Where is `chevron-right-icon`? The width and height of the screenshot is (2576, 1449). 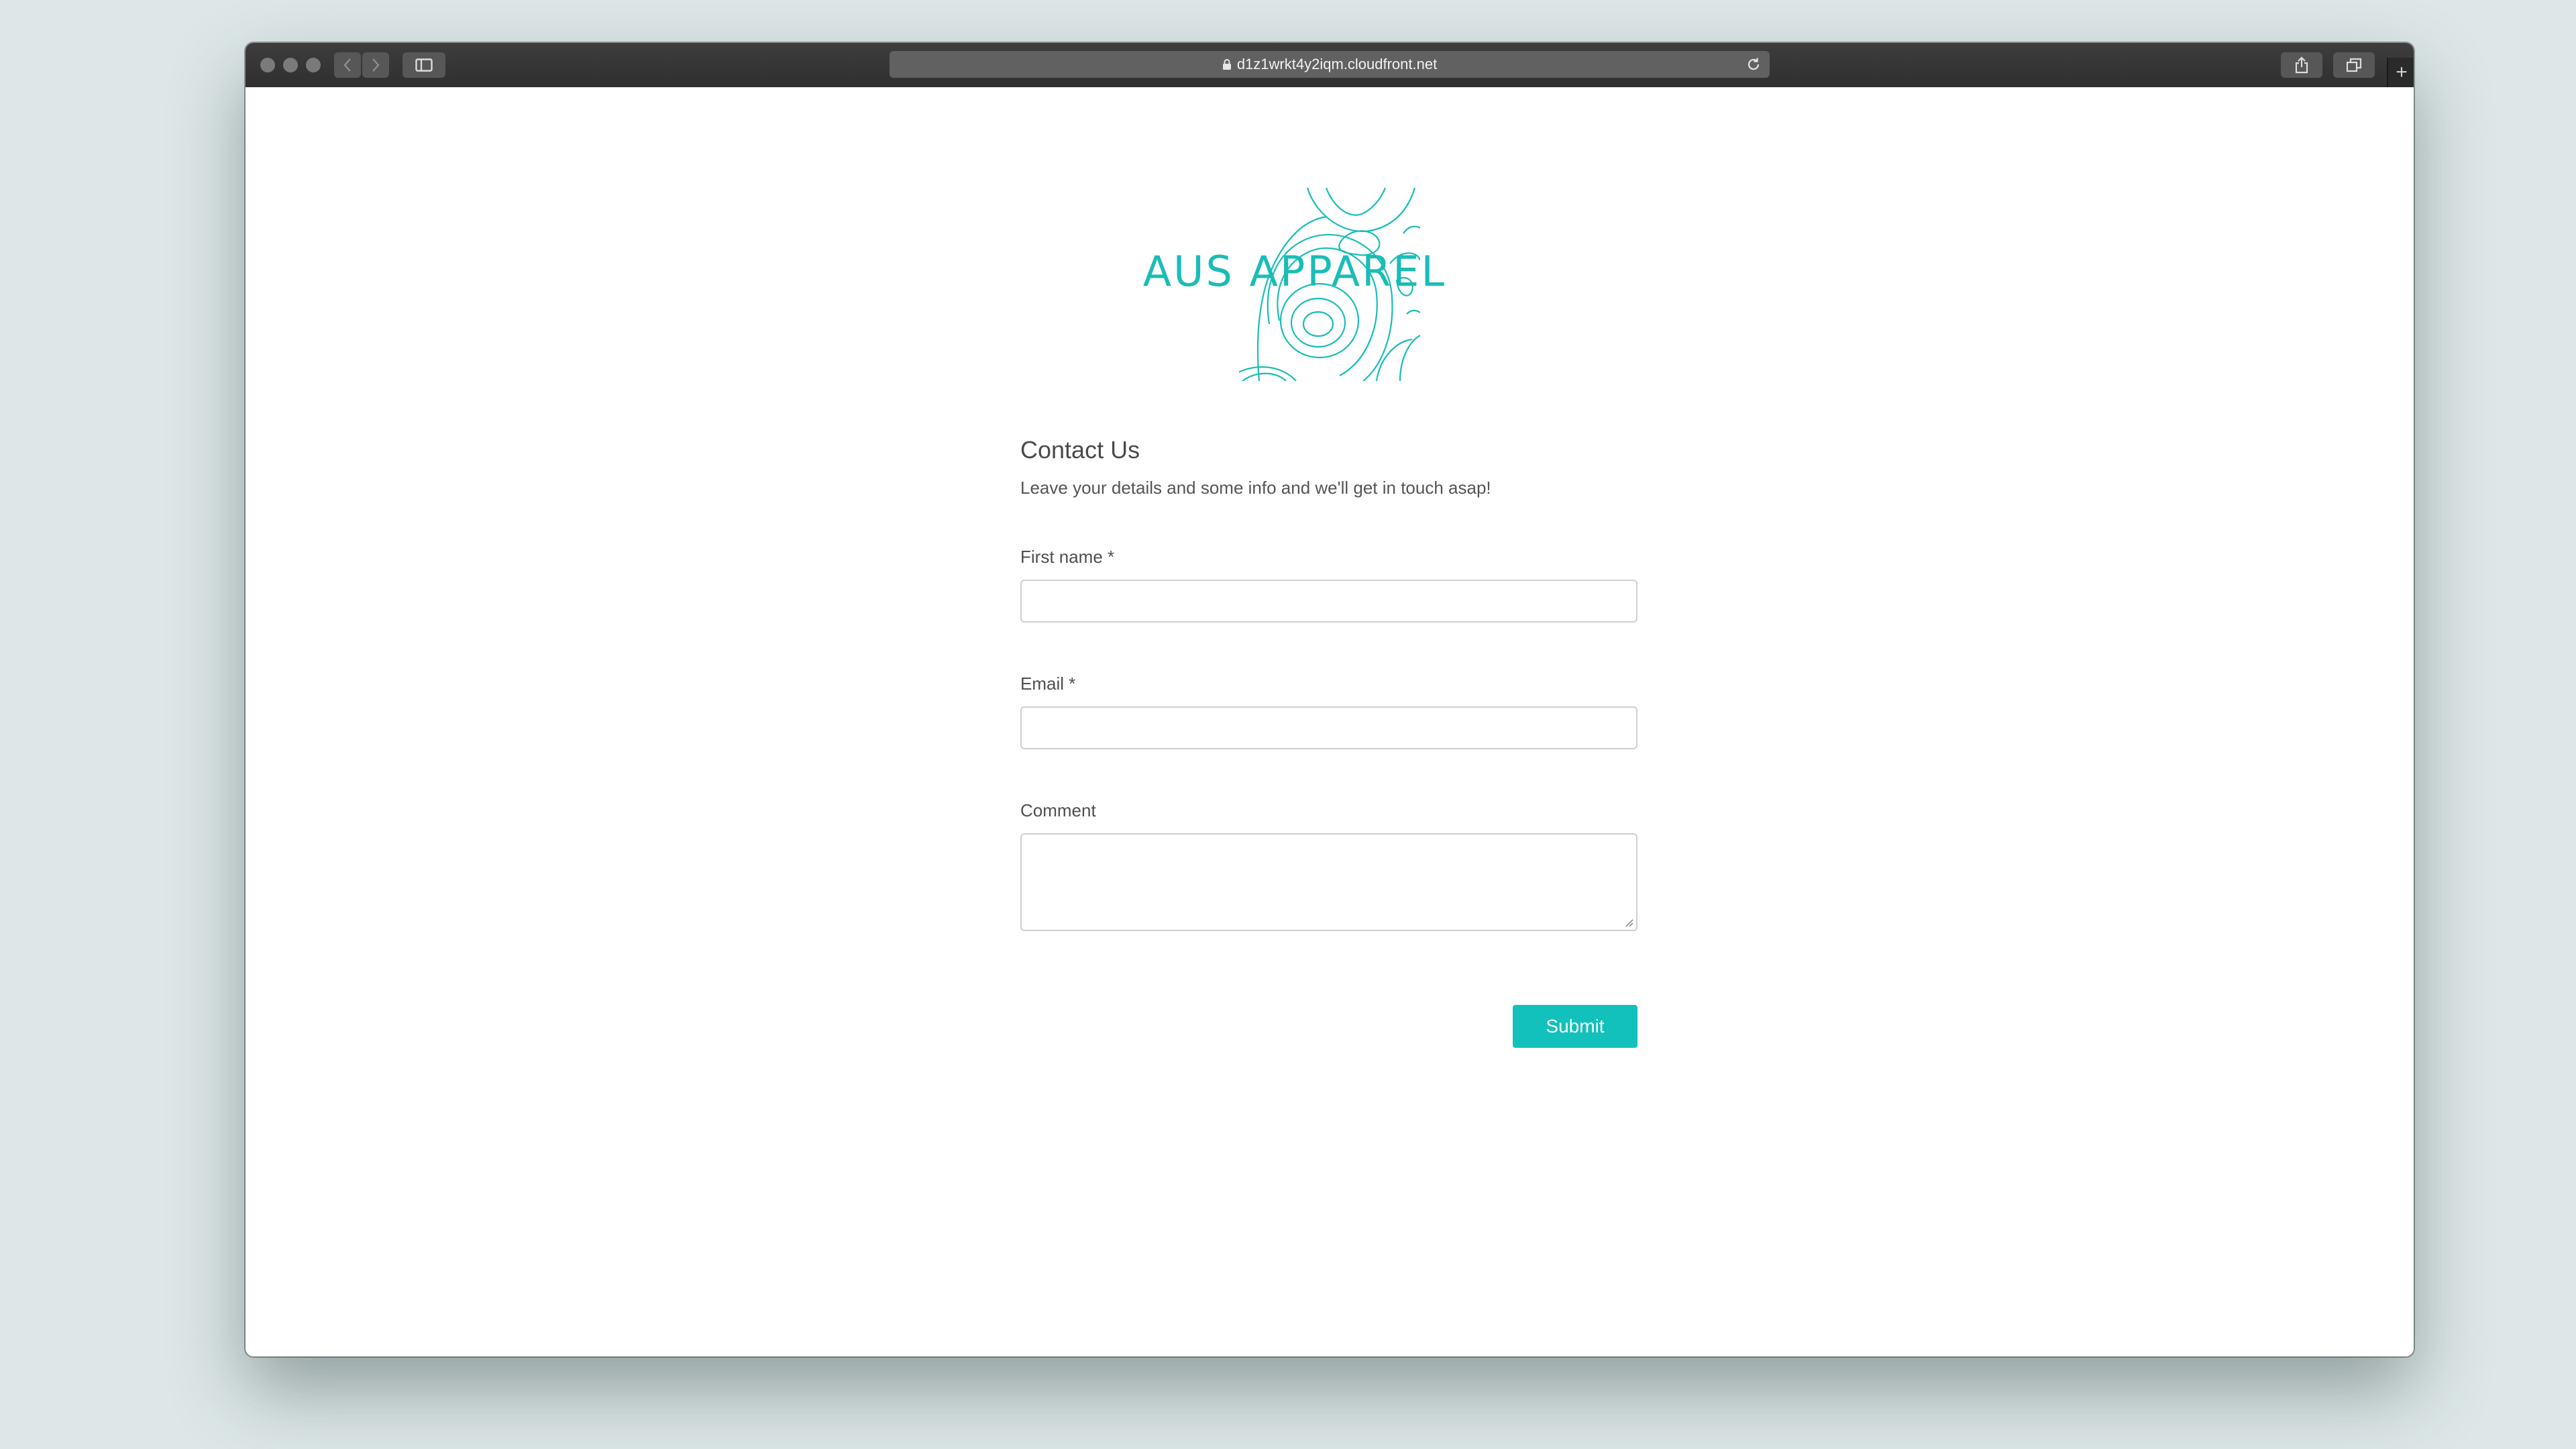
chevron-right-icon is located at coordinates (376, 65).